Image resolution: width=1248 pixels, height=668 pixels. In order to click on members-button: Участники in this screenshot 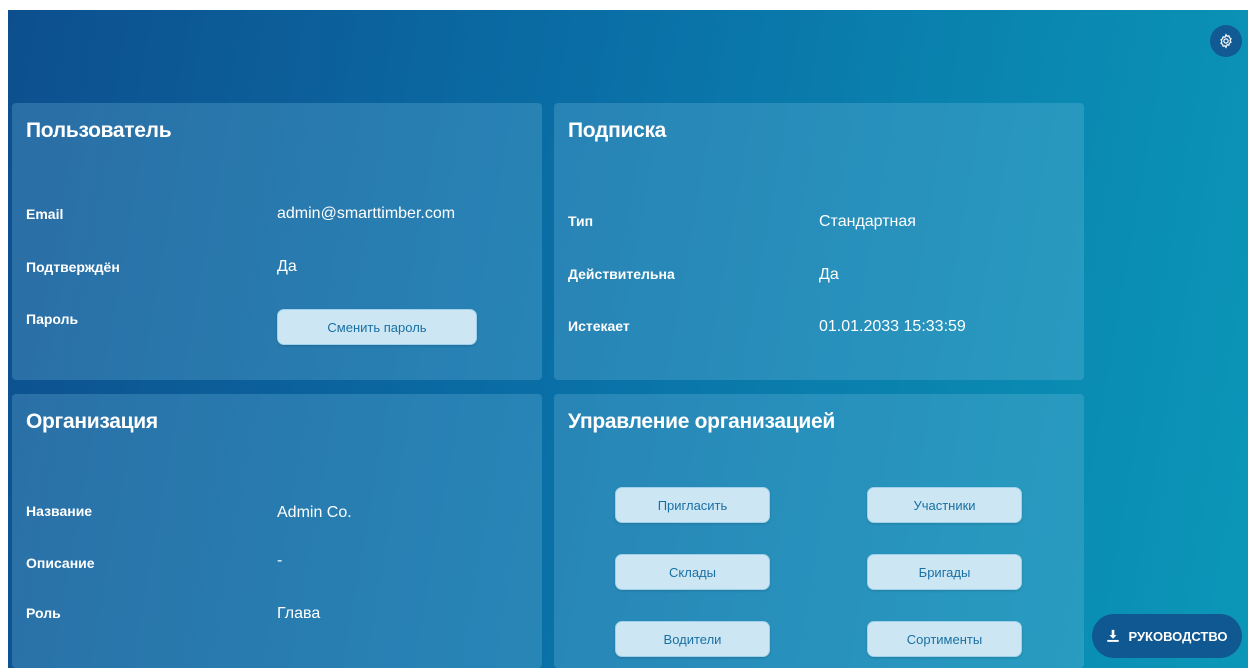, I will do `click(944, 505)`.